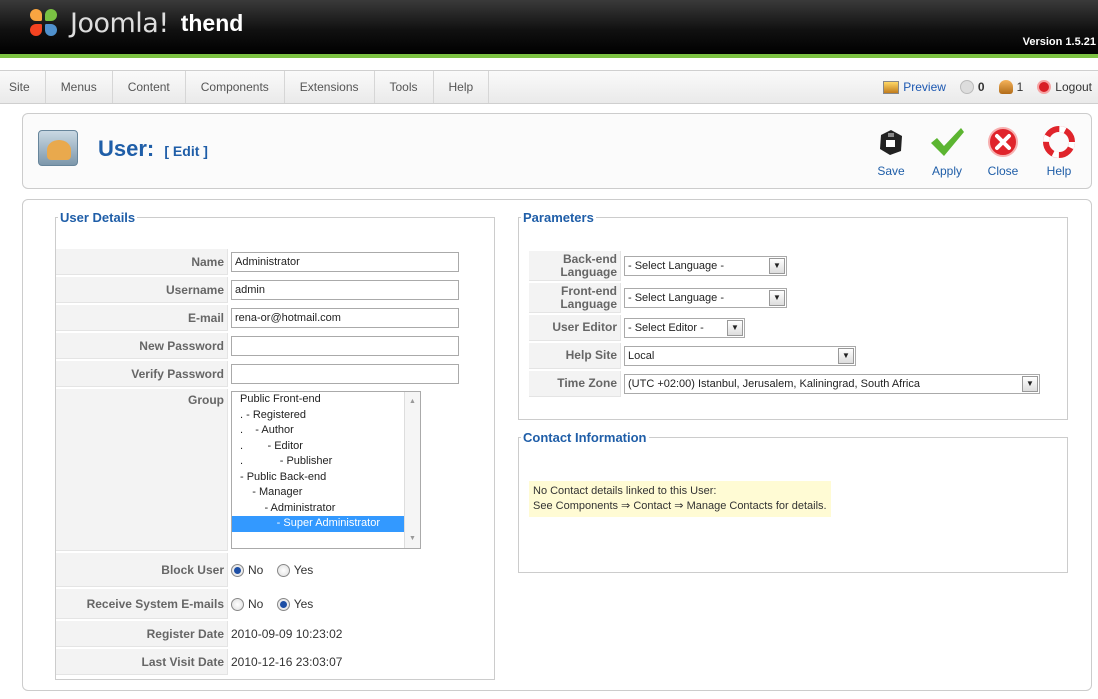 This screenshot has width=1098, height=699. I want to click on frontend-language-select: - Select Language - ▼, so click(705, 298).